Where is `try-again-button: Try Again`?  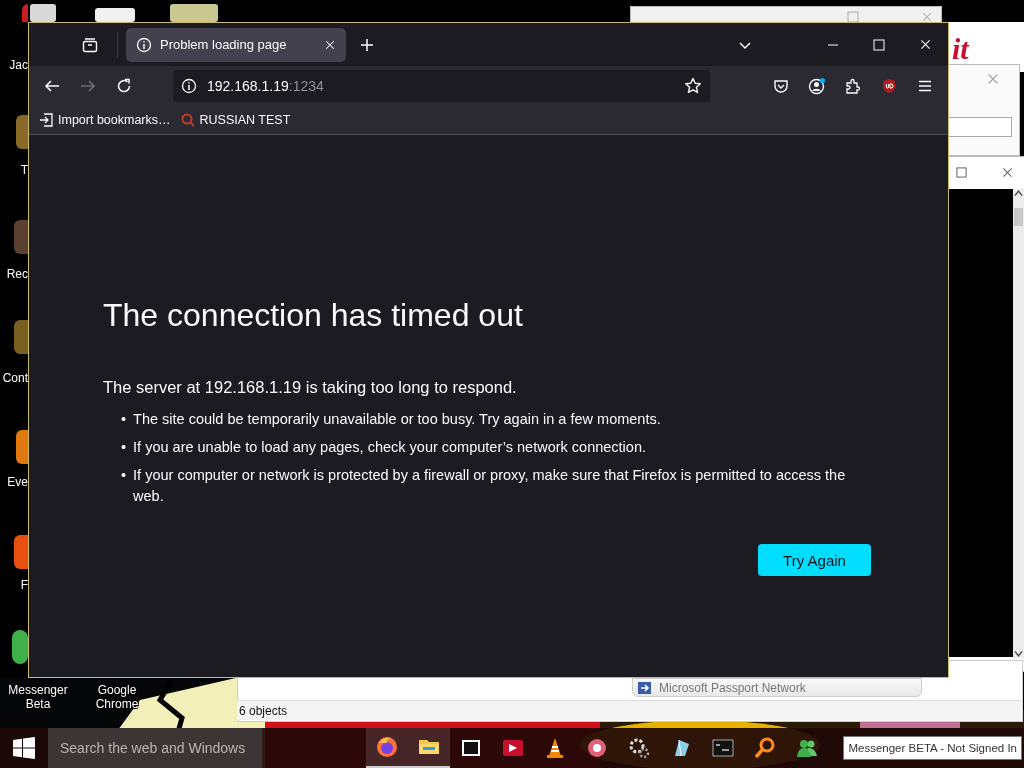
try-again-button: Try Again is located at coordinates (814, 560).